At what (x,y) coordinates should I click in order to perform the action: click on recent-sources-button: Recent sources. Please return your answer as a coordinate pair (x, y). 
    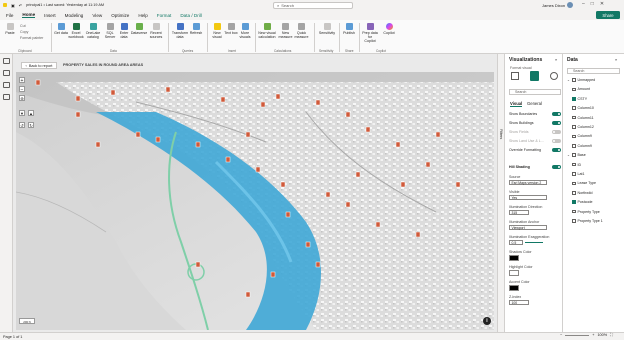
    Looking at the image, I should click on (156, 31).